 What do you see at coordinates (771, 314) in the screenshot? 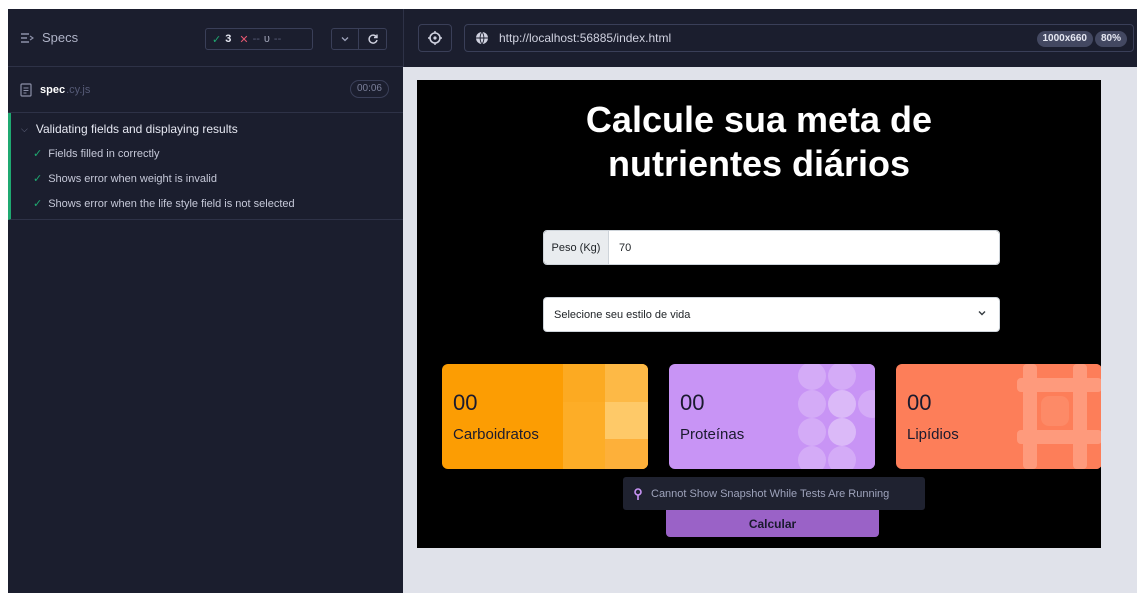
I see `lifestyle-select: Selecione seu estilo de vida` at bounding box center [771, 314].